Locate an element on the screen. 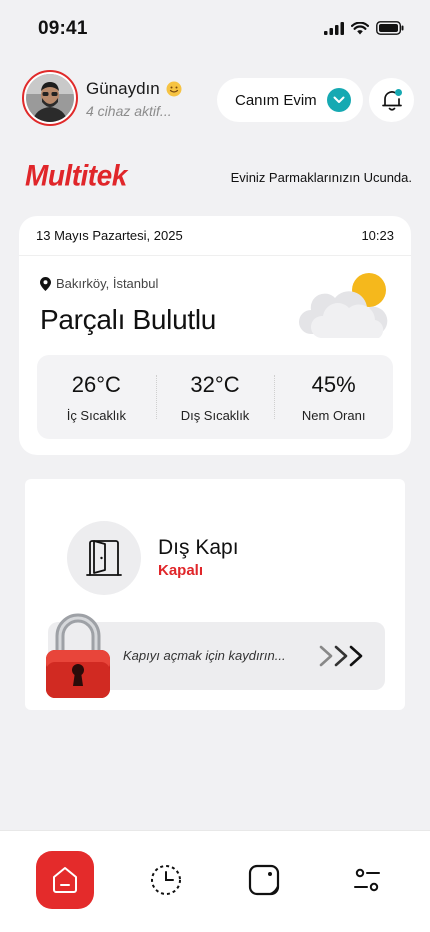  nav-settings-button is located at coordinates (367, 880).